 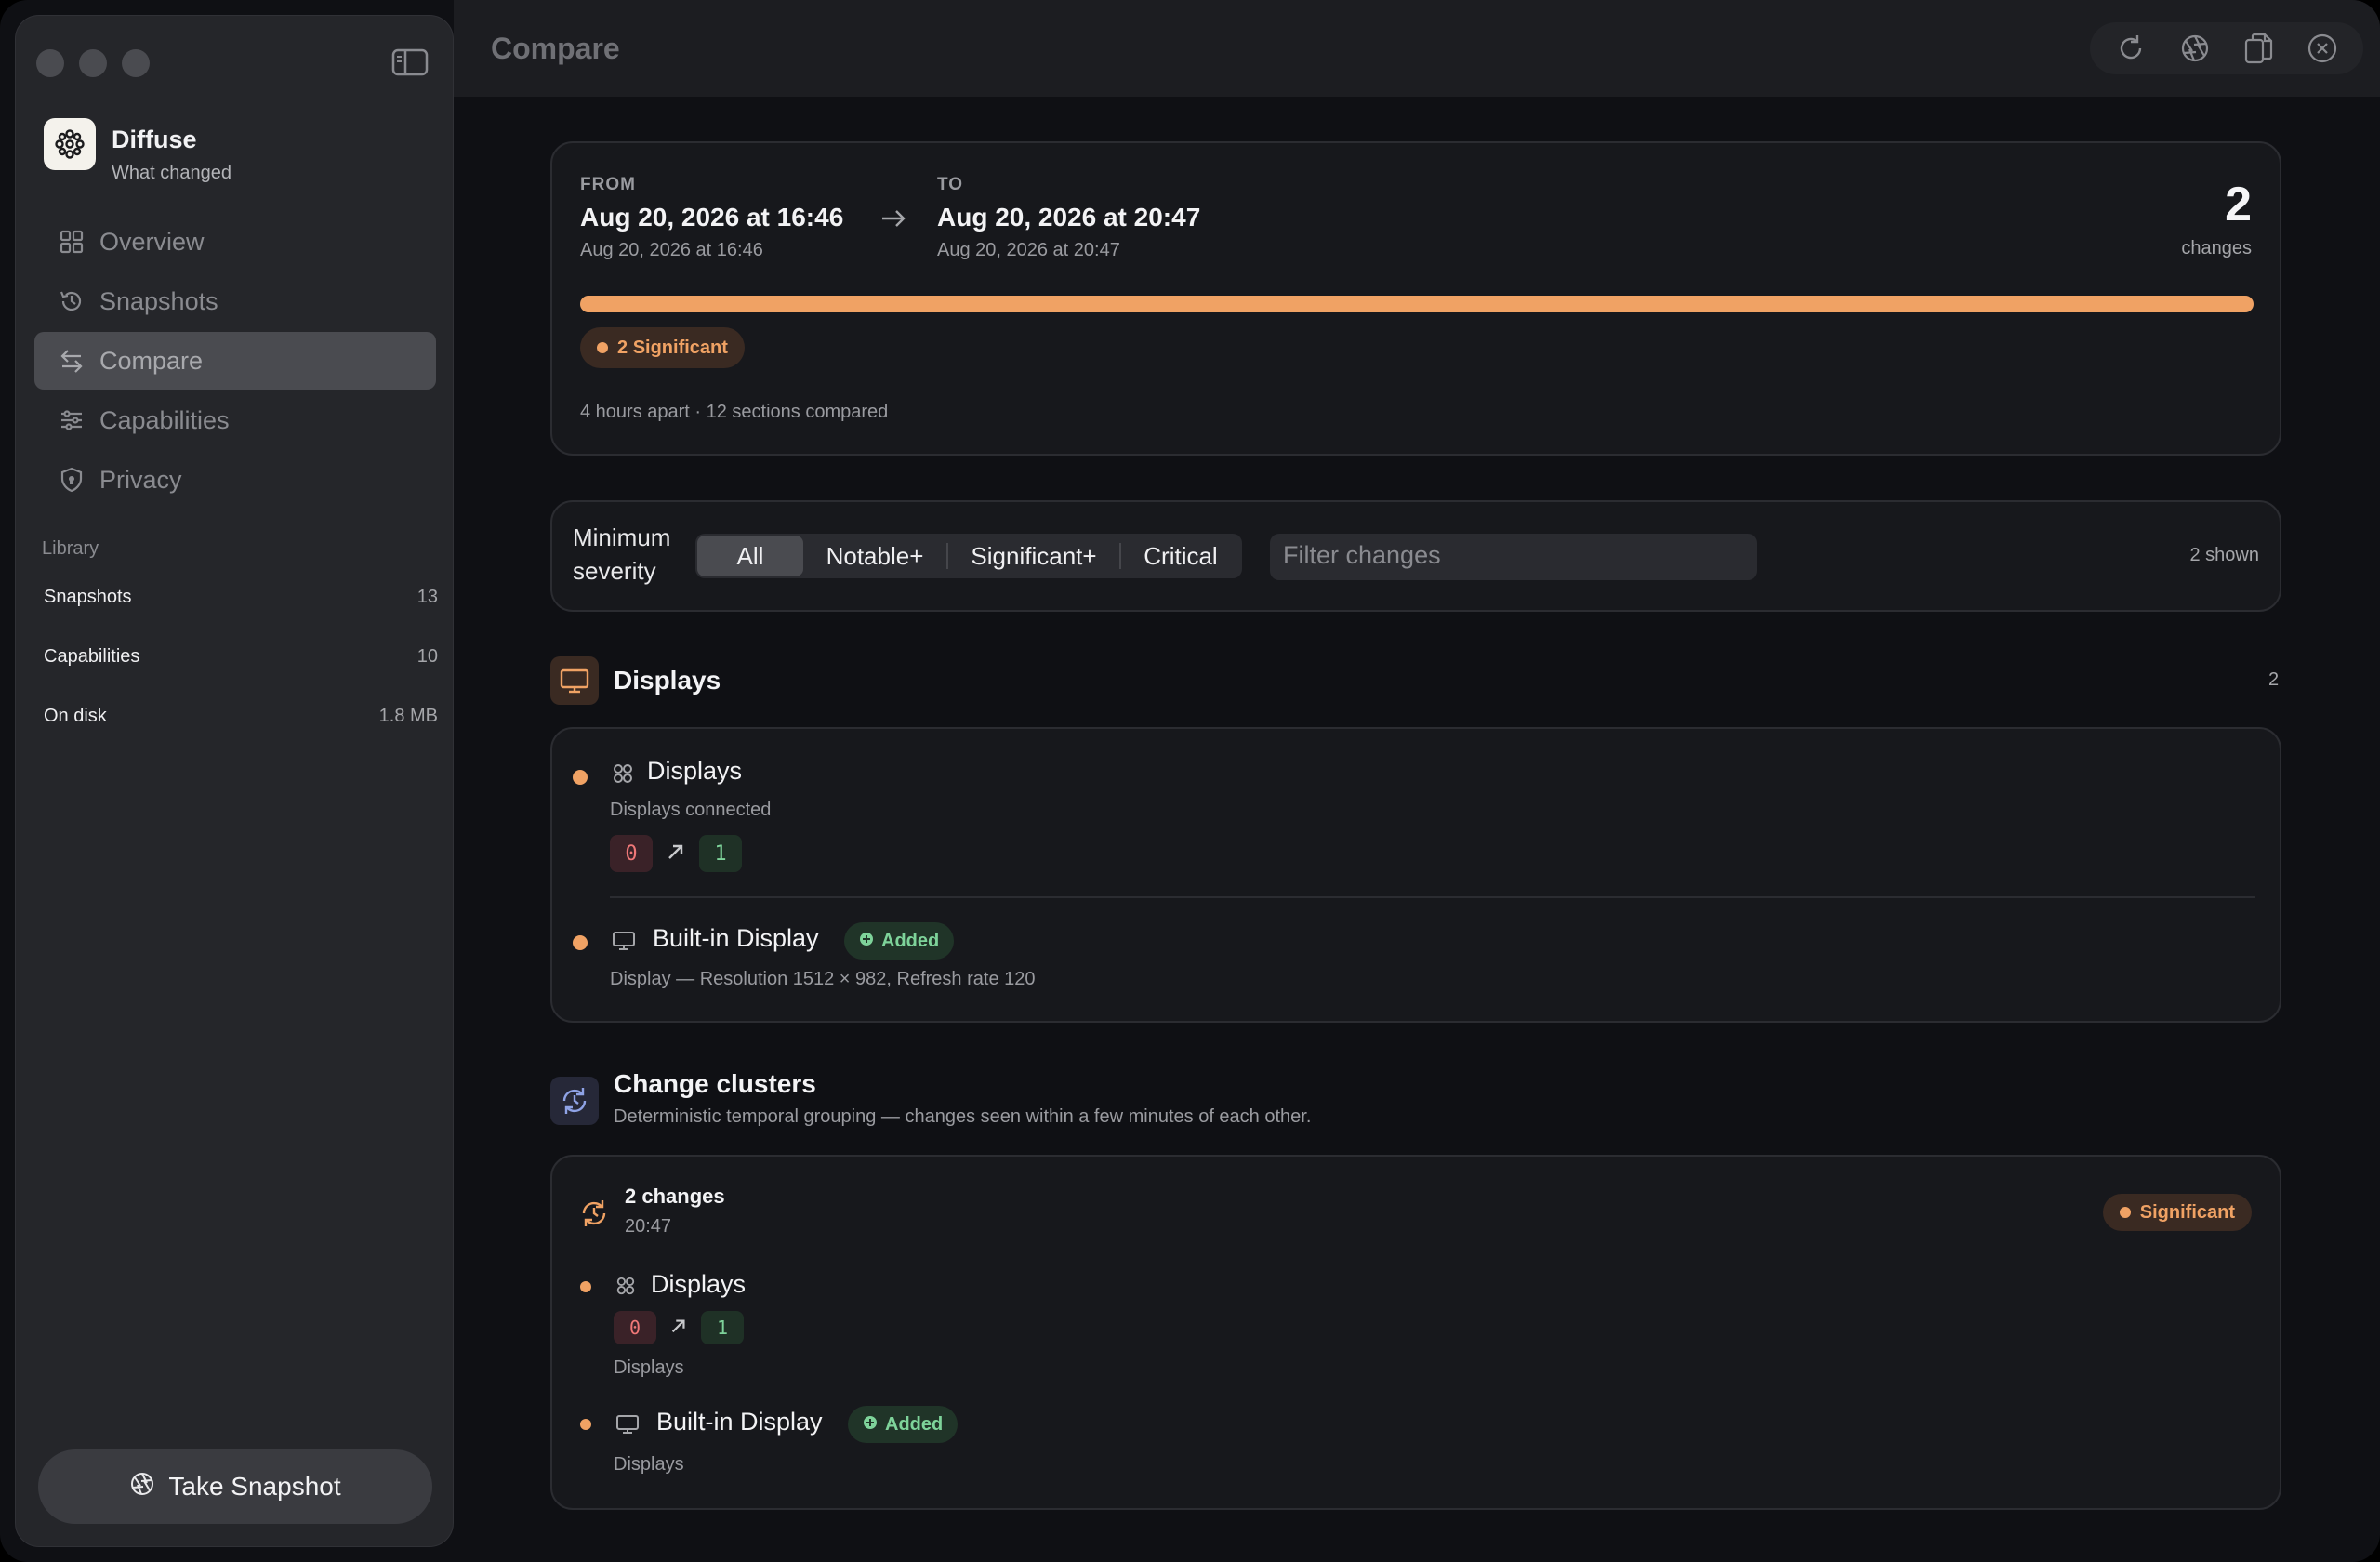 What do you see at coordinates (427, 656) in the screenshot?
I see `library-value: 10` at bounding box center [427, 656].